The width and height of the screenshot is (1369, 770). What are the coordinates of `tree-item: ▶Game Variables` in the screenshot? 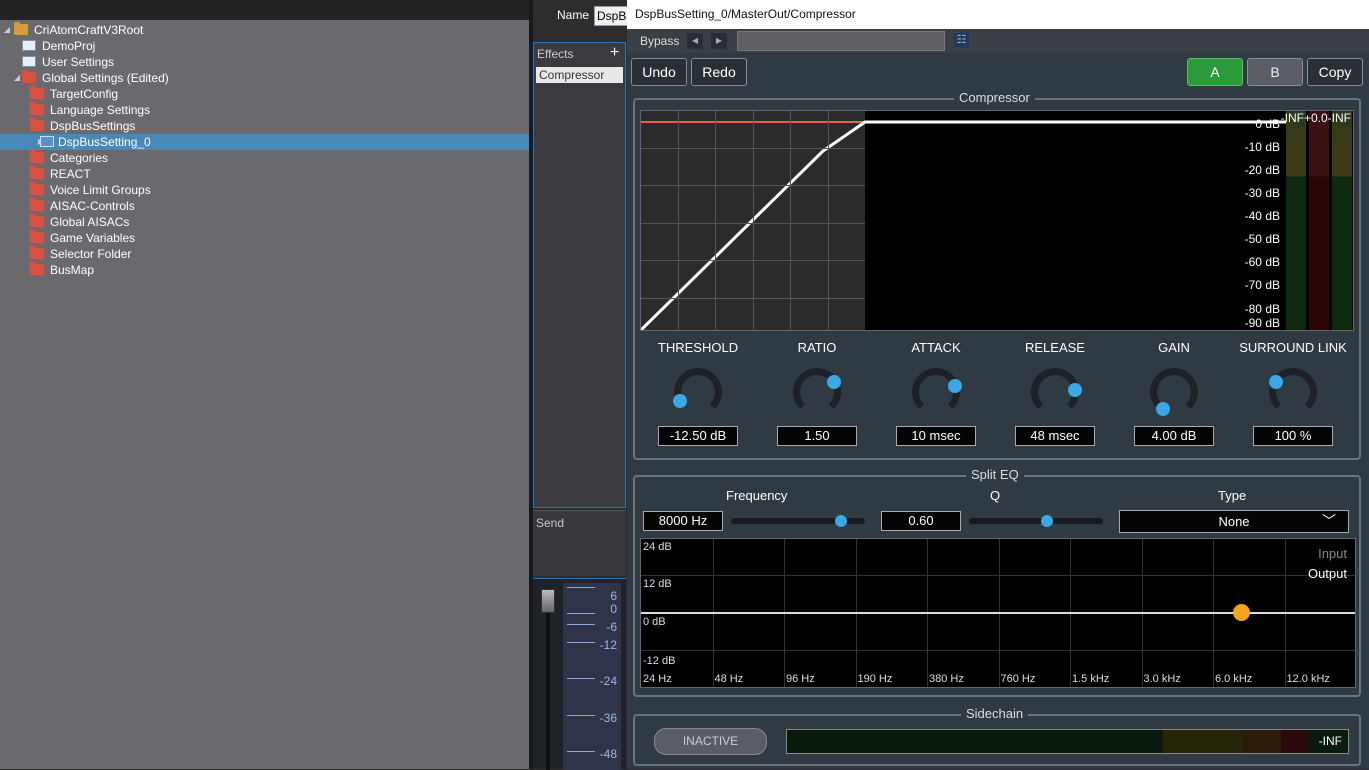 It's located at (264, 238).